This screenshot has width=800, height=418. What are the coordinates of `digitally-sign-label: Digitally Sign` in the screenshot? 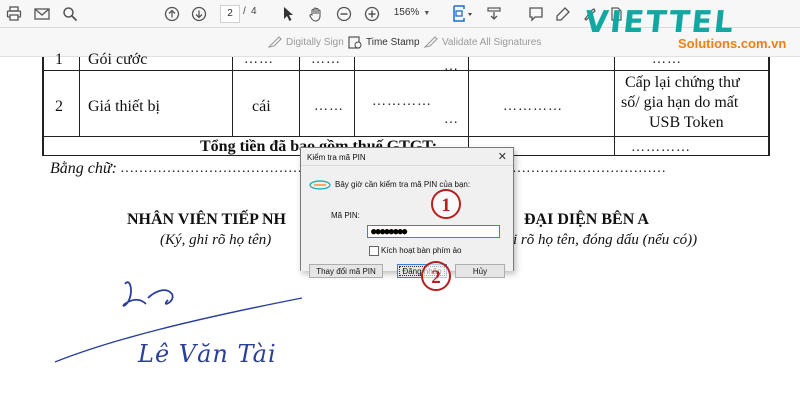 It's located at (315, 42).